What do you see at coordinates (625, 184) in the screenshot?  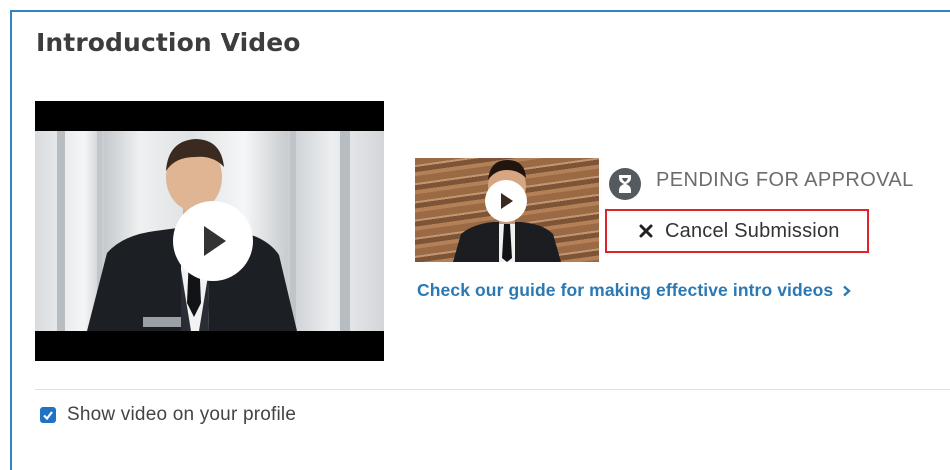 I see `hourglass-icon` at bounding box center [625, 184].